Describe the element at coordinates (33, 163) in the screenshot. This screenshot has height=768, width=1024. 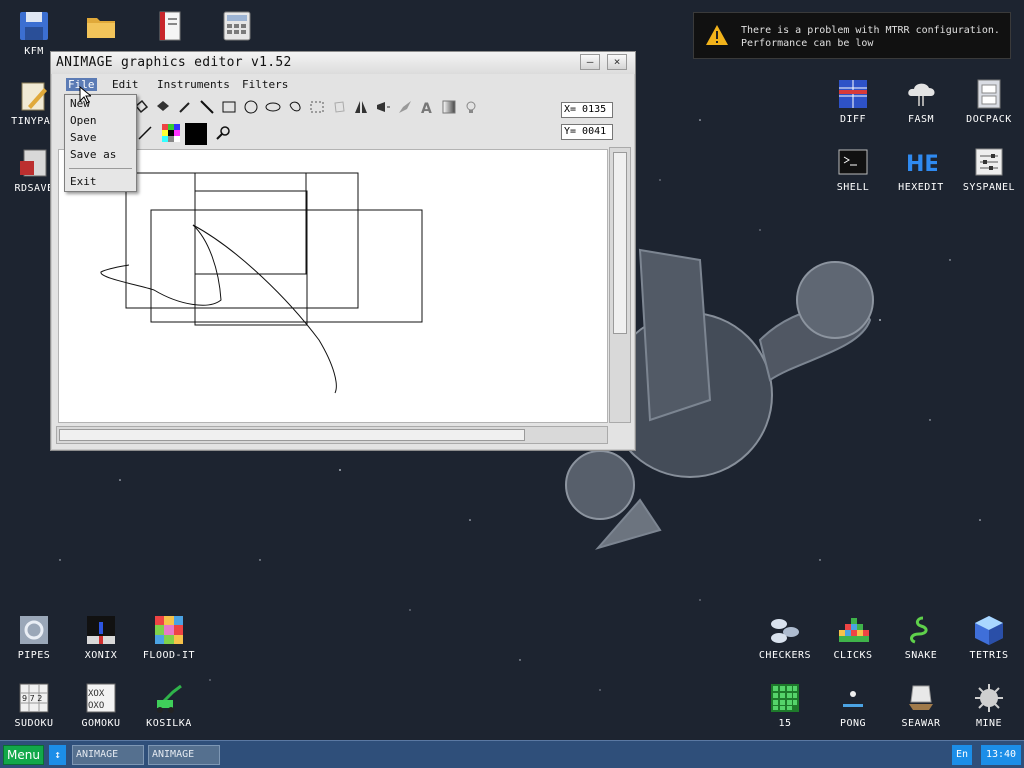
I see `disk-save-icon` at that location.